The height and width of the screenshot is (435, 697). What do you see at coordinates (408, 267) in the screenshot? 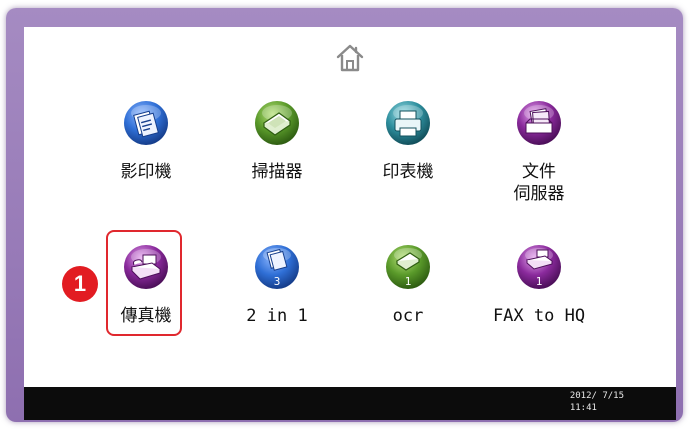
I see `scanner-icon: 1` at bounding box center [408, 267].